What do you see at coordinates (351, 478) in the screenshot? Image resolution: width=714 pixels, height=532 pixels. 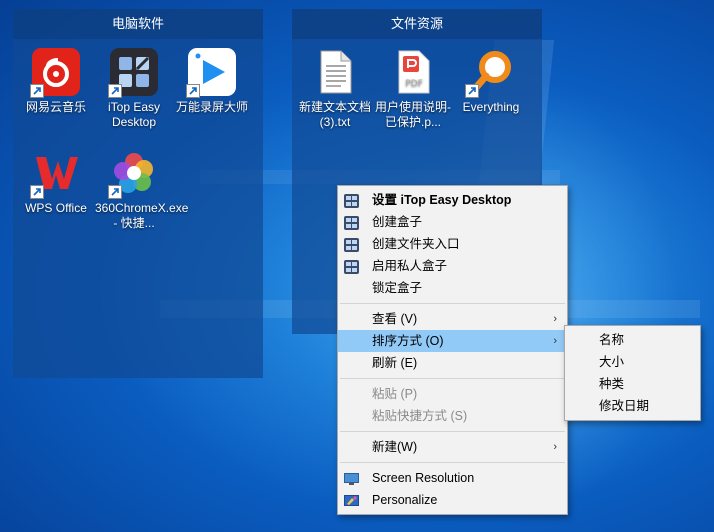 I see `monitor-icon` at bounding box center [351, 478].